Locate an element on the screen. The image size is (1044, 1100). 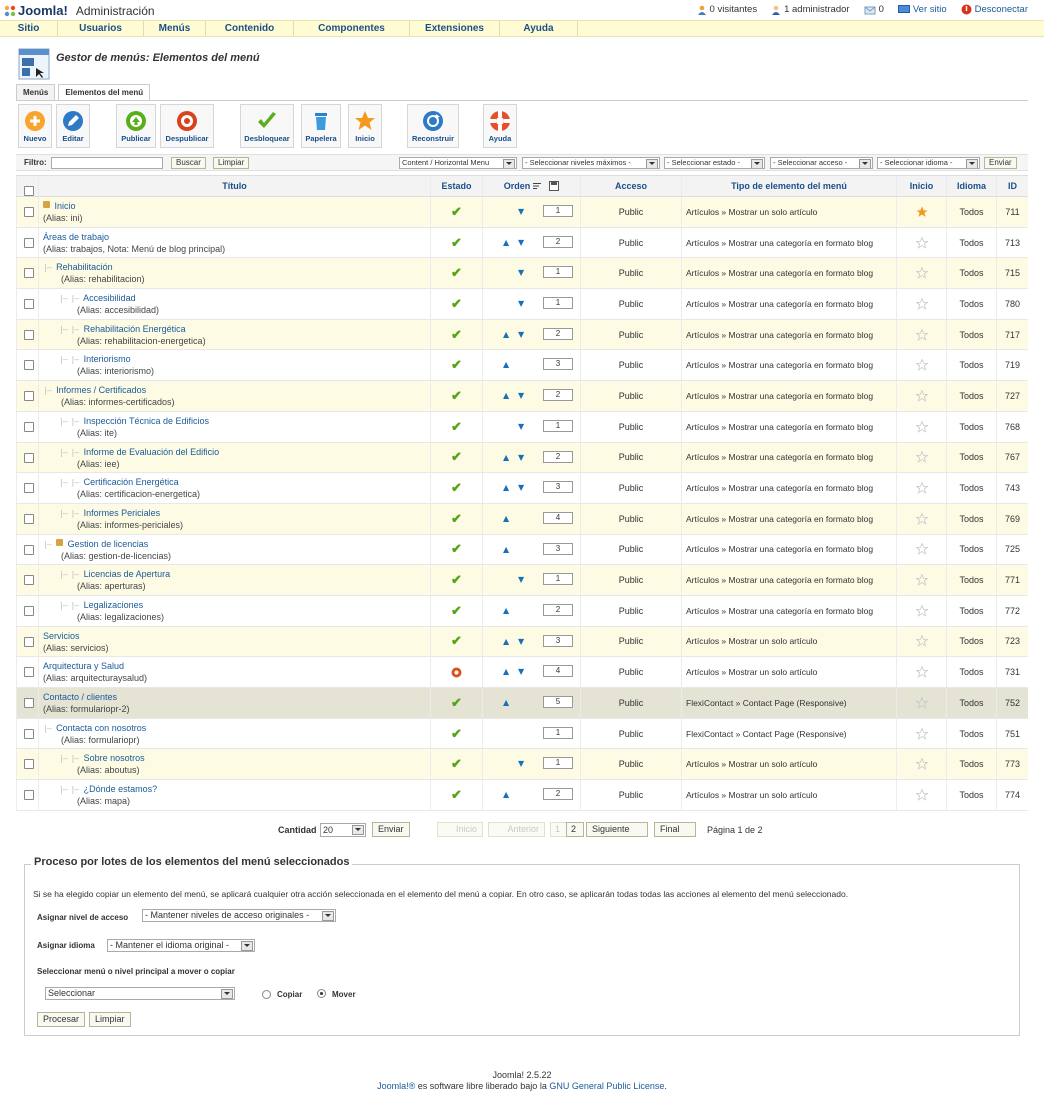
order-input: 5 is located at coordinates (558, 702).